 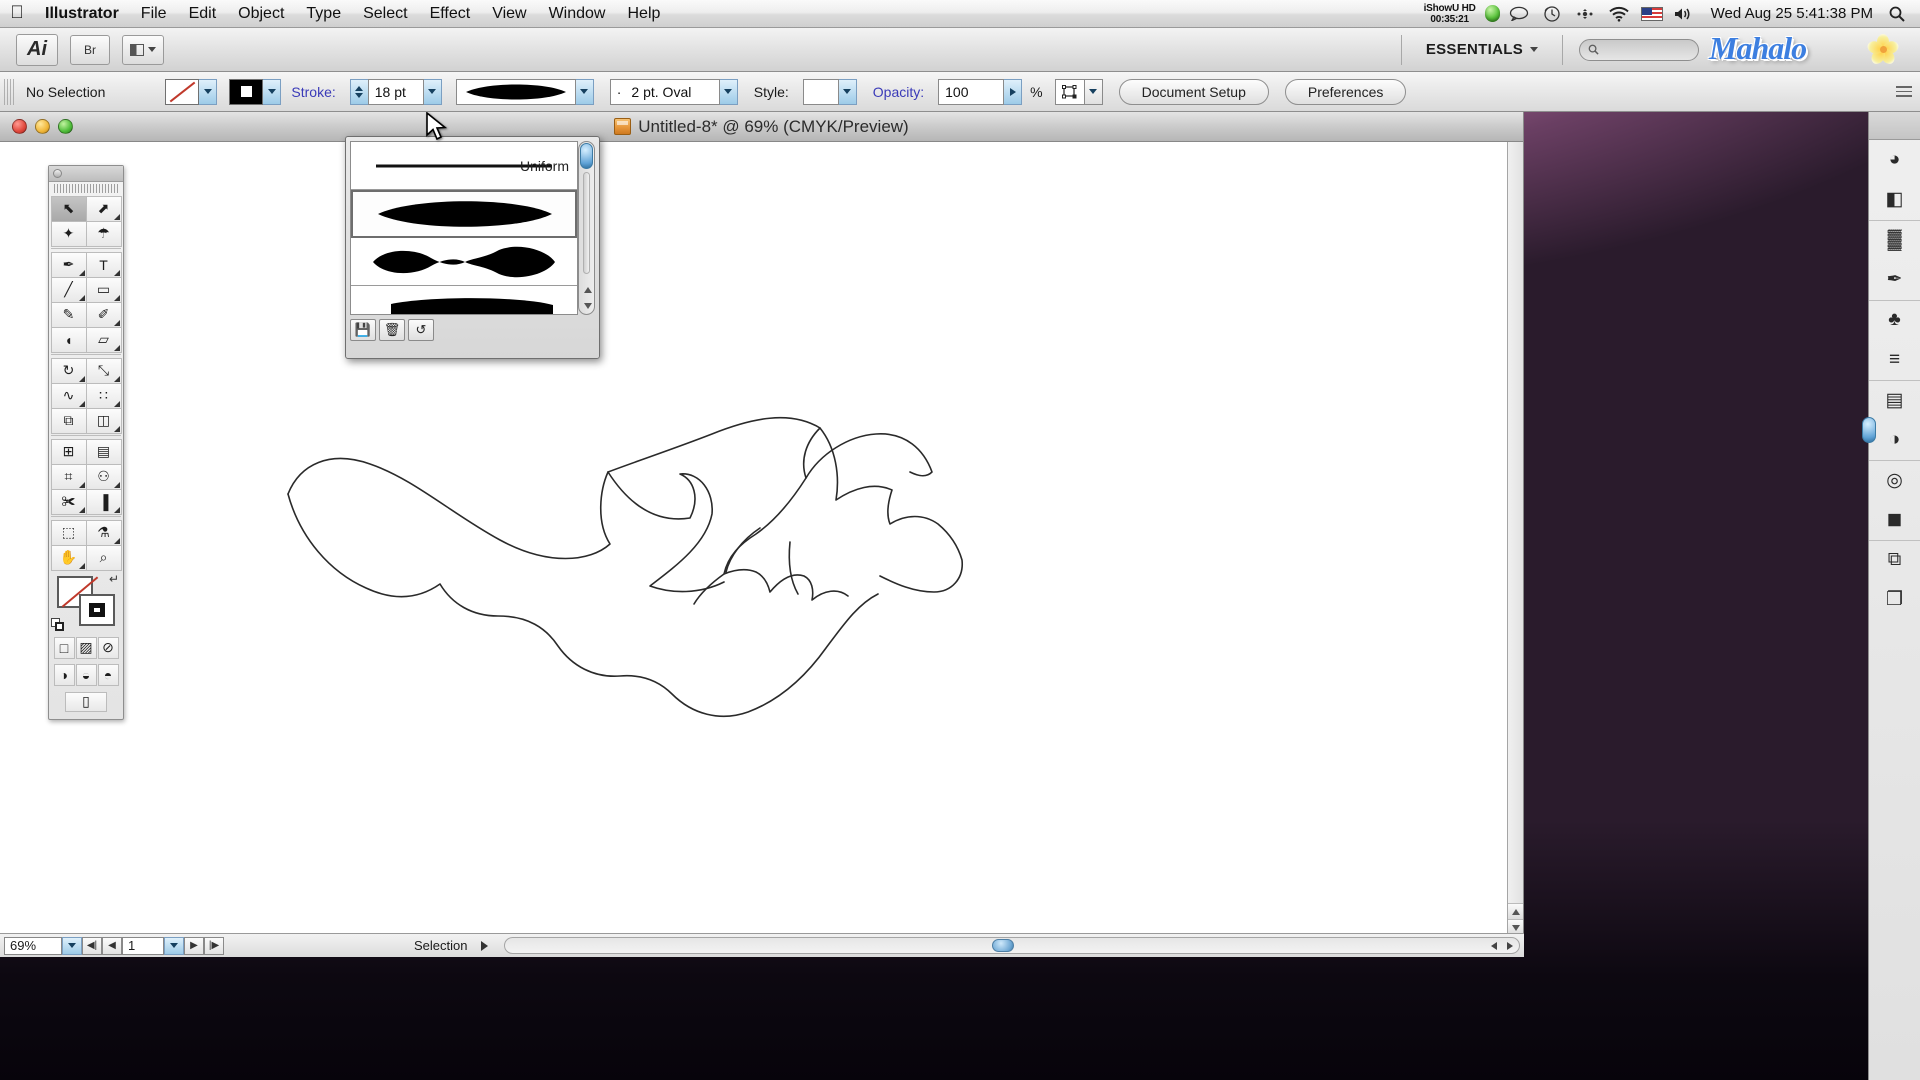 I want to click on color-mode-button: □, so click(x=64, y=647).